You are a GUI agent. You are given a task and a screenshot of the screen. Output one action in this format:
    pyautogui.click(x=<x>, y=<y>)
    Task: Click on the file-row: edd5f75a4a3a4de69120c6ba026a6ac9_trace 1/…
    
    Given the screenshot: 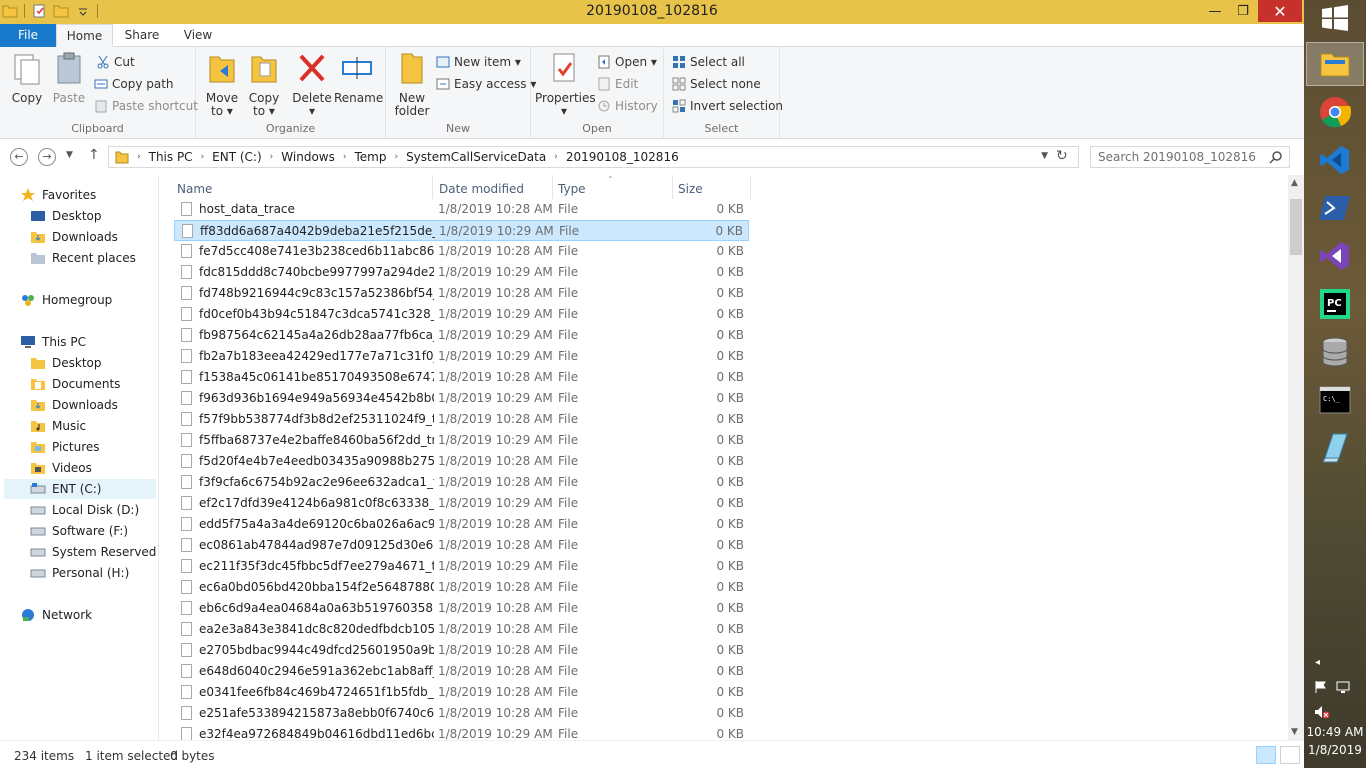 What is the action you would take?
    pyautogui.click(x=461, y=524)
    